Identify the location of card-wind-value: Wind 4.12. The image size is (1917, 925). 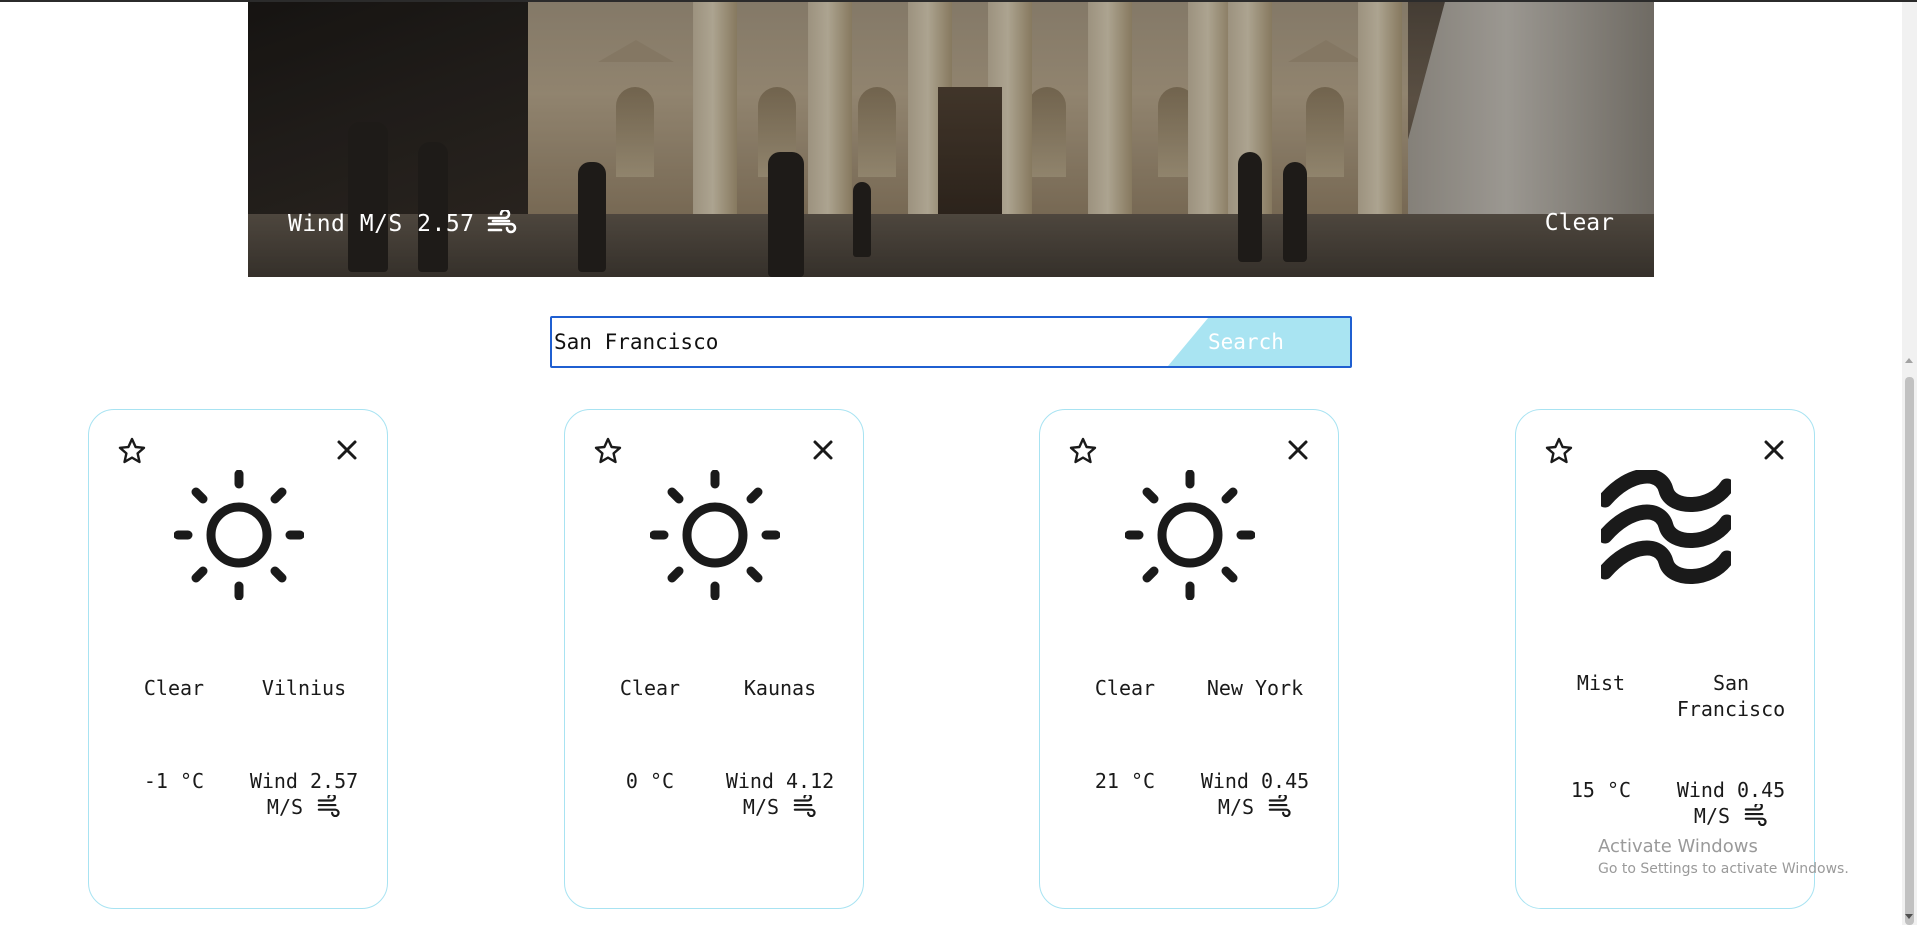
(780, 781).